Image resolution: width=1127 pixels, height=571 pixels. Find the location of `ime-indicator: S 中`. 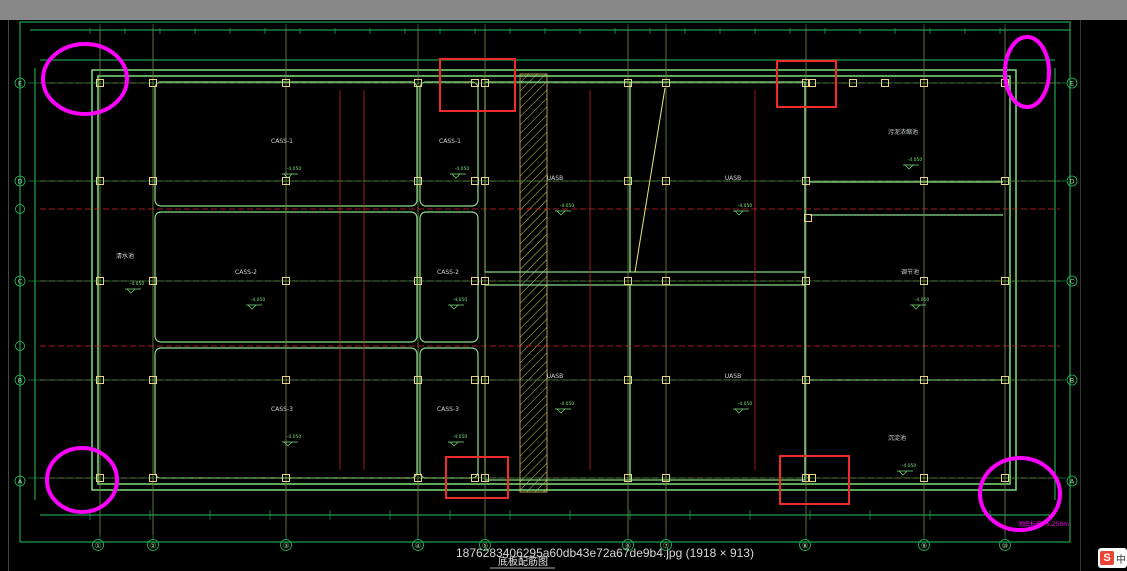

ime-indicator: S 中 is located at coordinates (1112, 558).